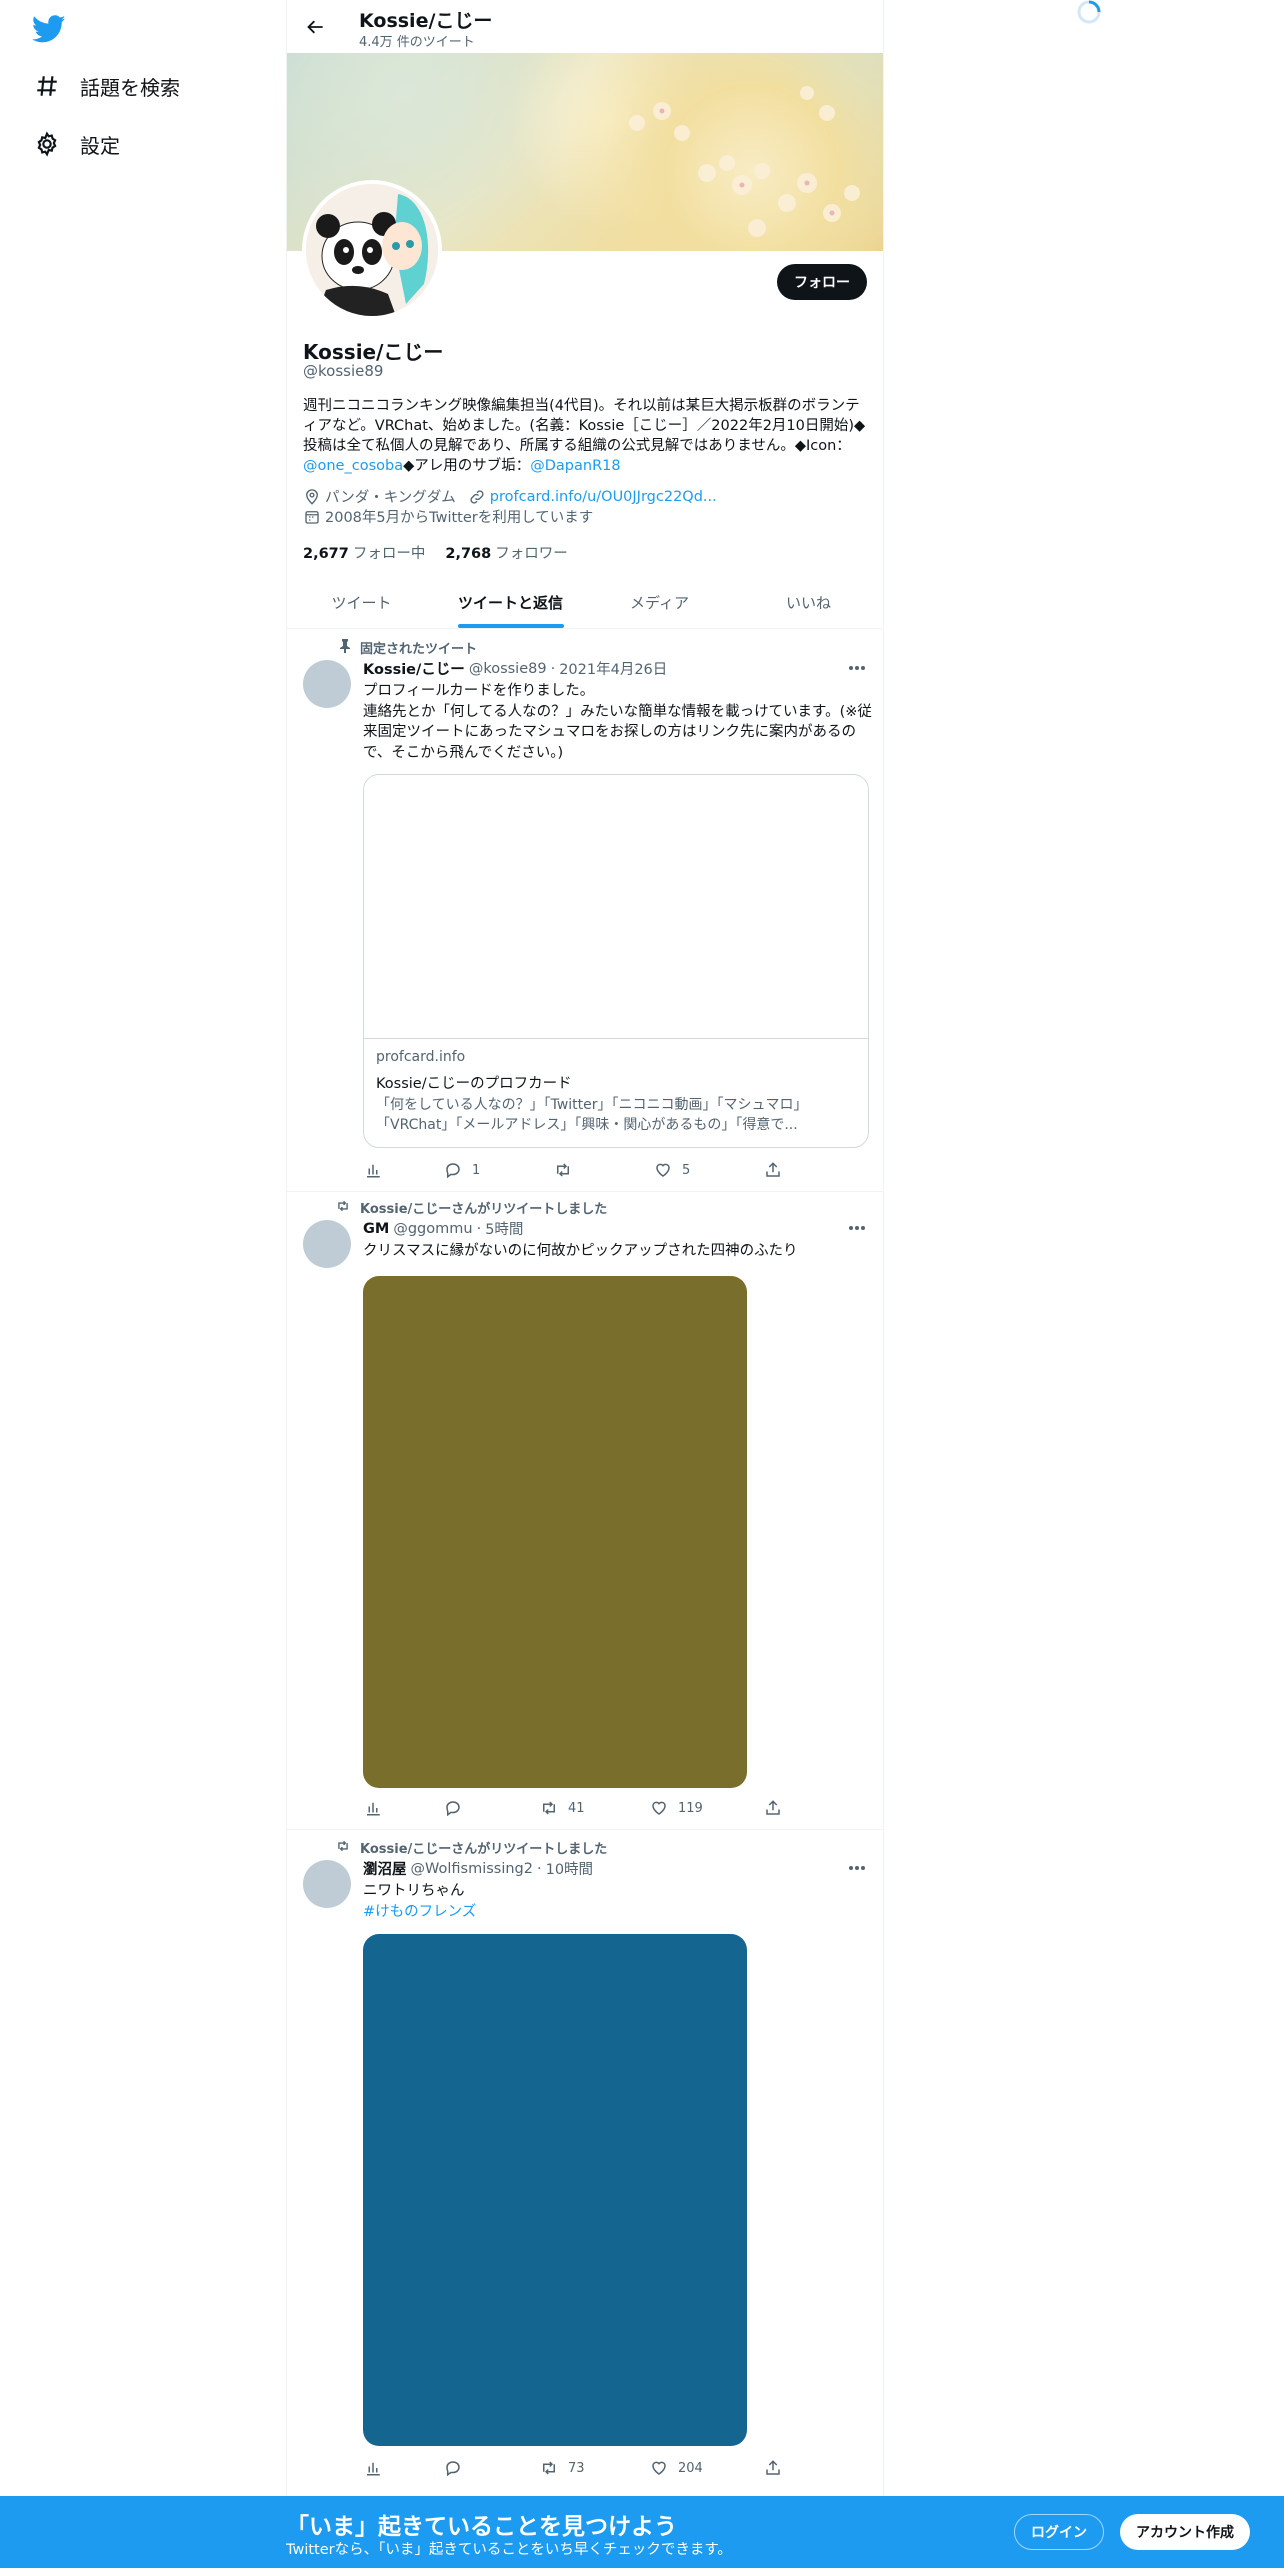  What do you see at coordinates (618, 1251) in the screenshot?
I see `tweet-text: クリスマスに縁がないのに何故かピックアップされた四神のふたり` at bounding box center [618, 1251].